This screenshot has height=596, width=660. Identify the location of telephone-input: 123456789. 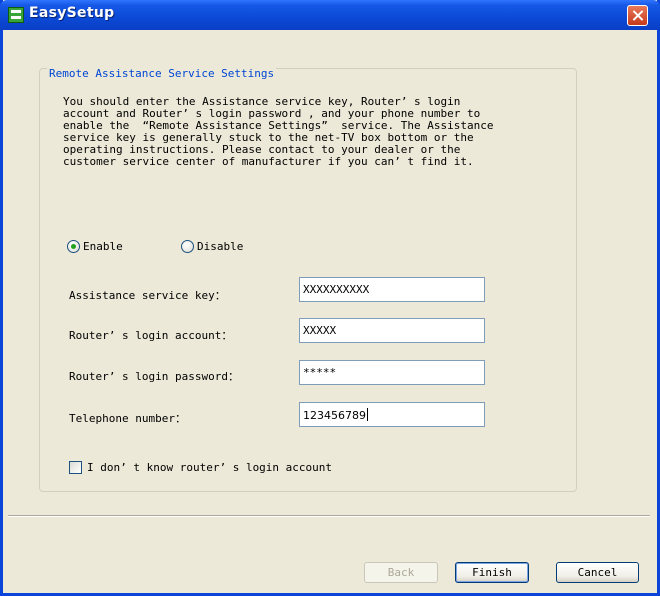
(392, 414).